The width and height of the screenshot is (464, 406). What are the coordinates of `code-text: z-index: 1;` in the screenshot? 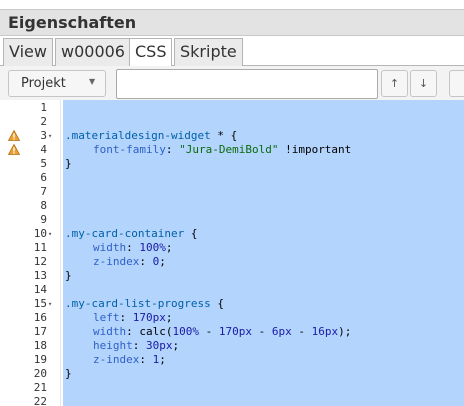 It's located at (129, 359).